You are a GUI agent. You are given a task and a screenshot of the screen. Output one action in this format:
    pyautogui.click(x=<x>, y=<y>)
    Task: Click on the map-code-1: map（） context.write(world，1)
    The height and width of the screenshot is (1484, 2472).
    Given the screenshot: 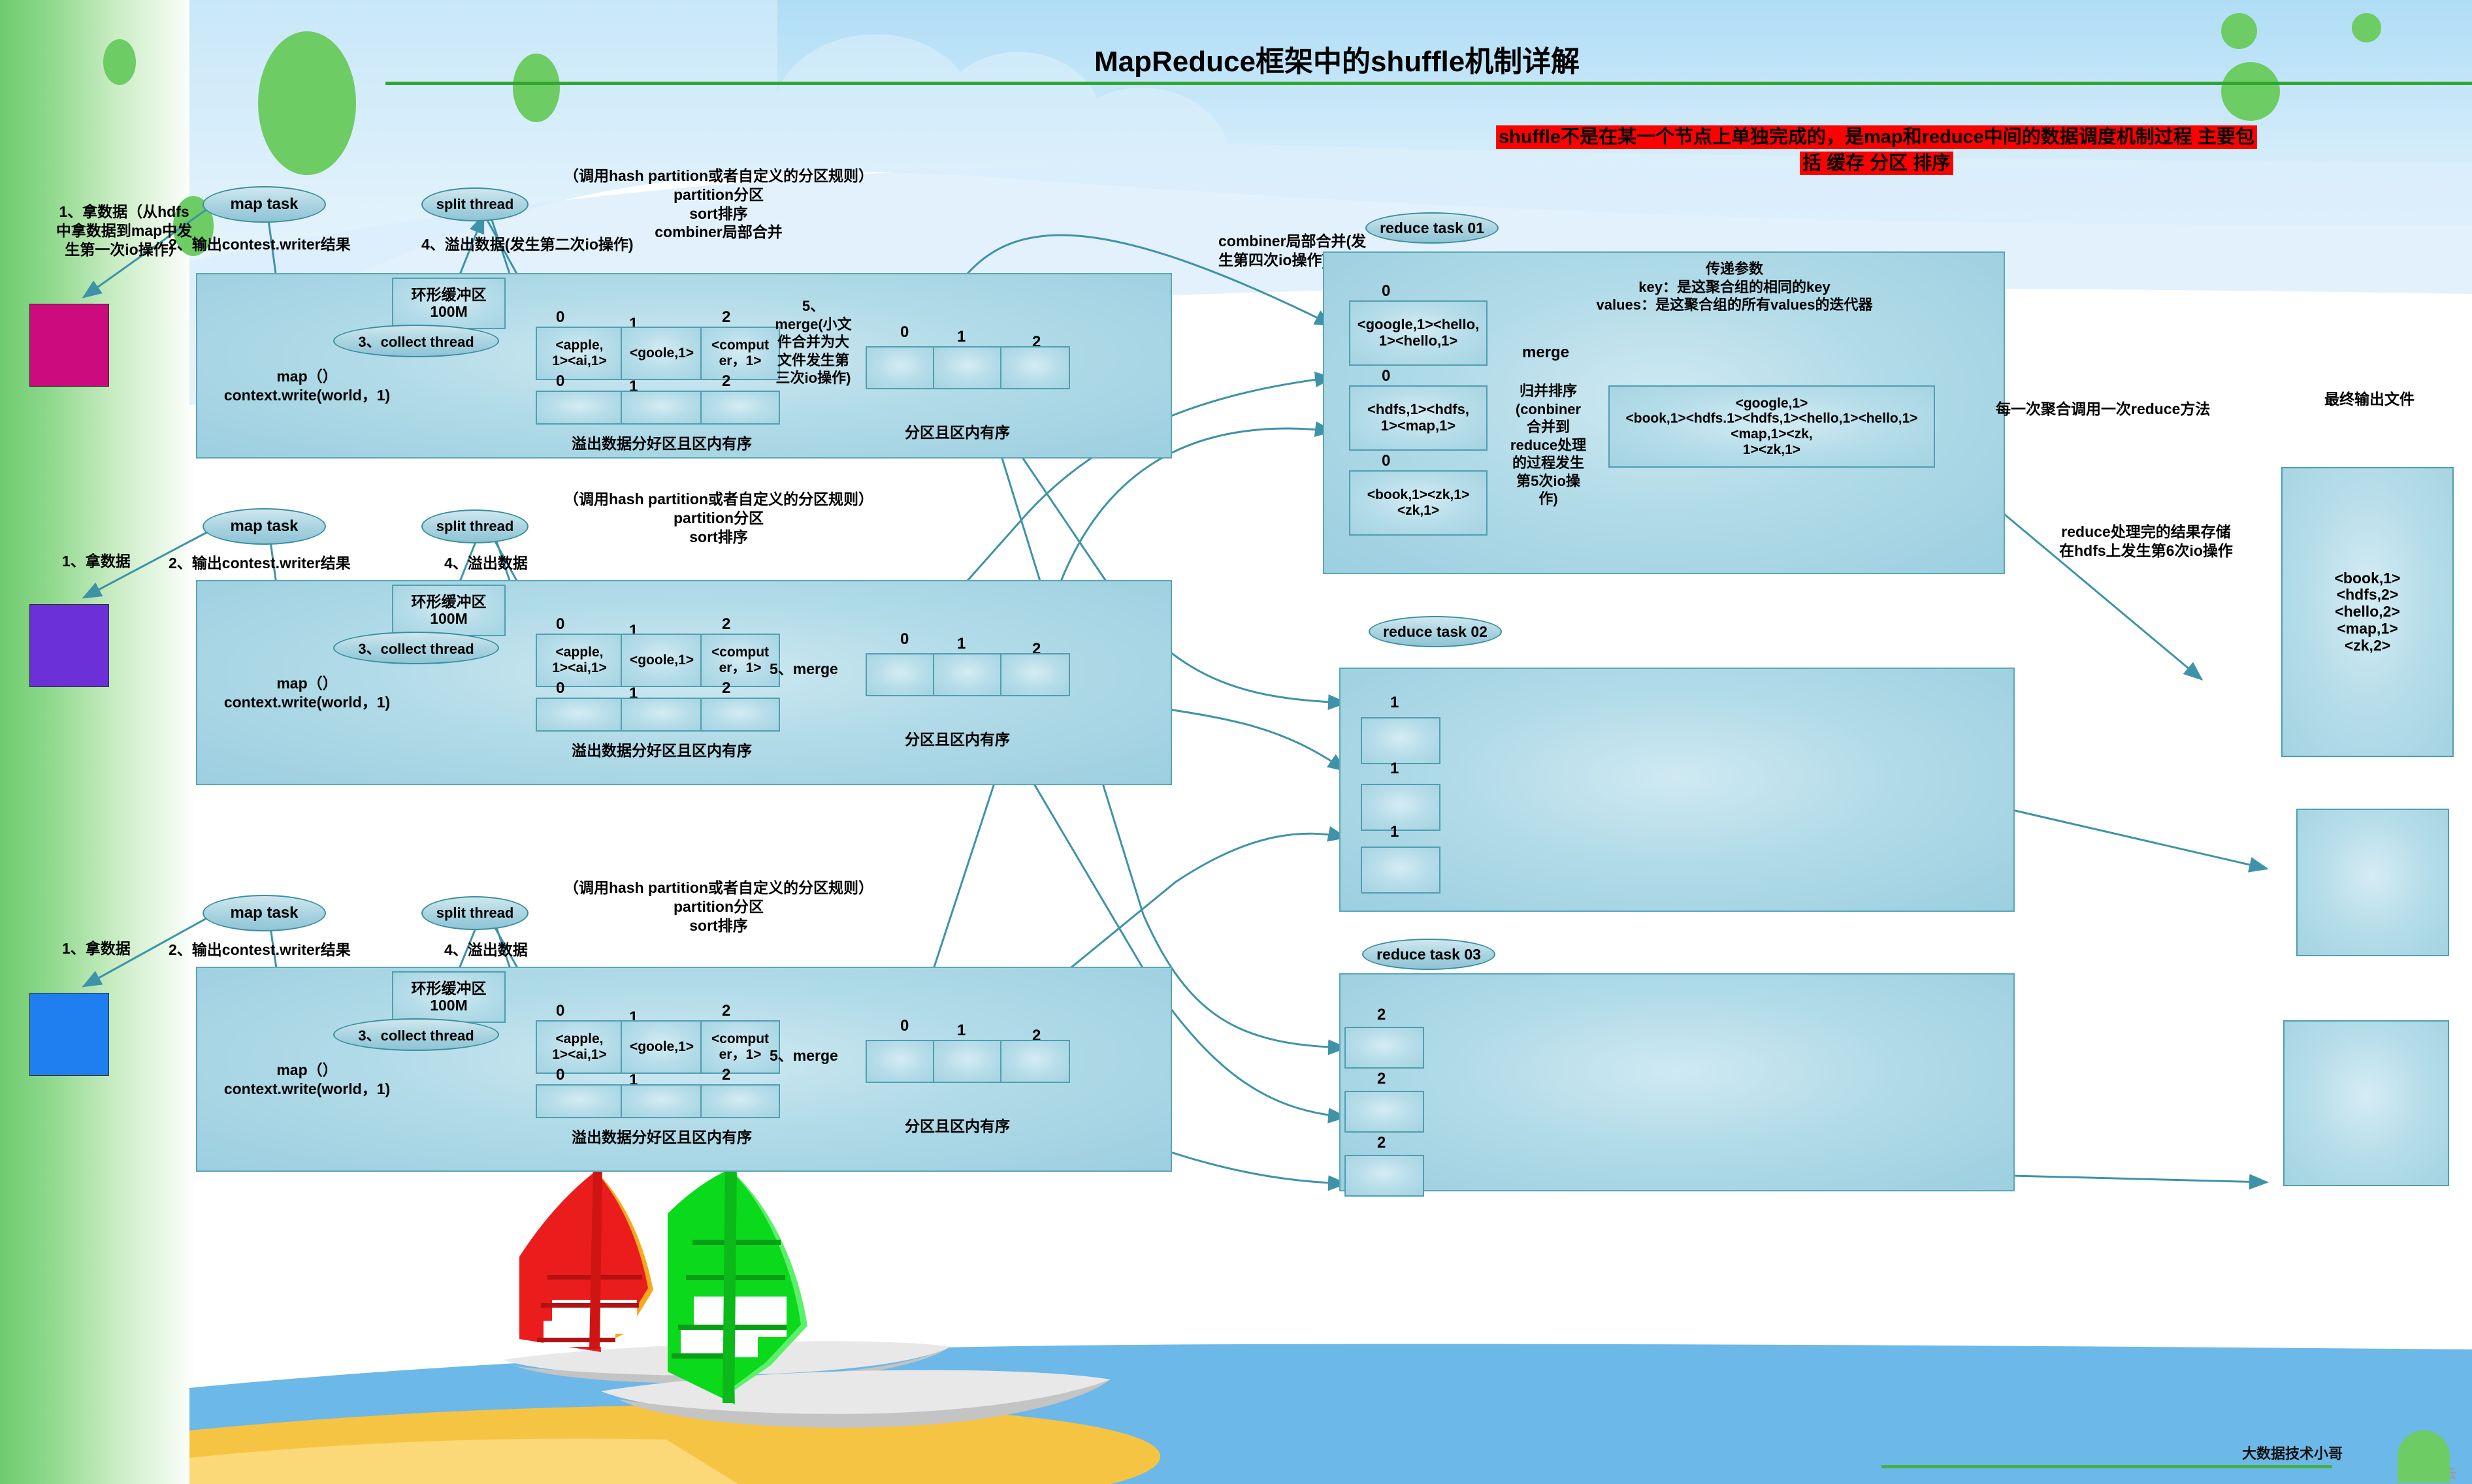 What is the action you would take?
    pyautogui.click(x=307, y=386)
    